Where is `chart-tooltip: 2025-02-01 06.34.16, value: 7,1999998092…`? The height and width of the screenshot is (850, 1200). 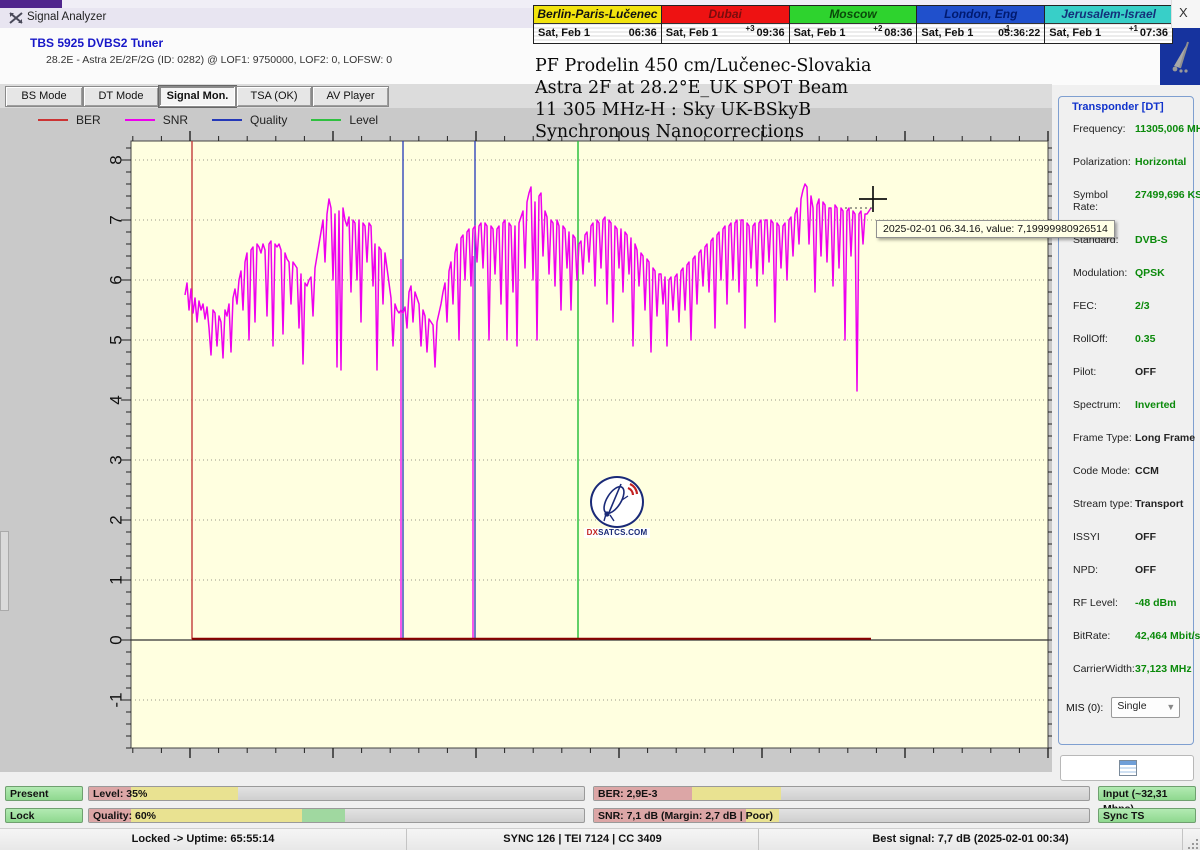
chart-tooltip: 2025-02-01 06.34.16, value: 7,1999998092… is located at coordinates (995, 229).